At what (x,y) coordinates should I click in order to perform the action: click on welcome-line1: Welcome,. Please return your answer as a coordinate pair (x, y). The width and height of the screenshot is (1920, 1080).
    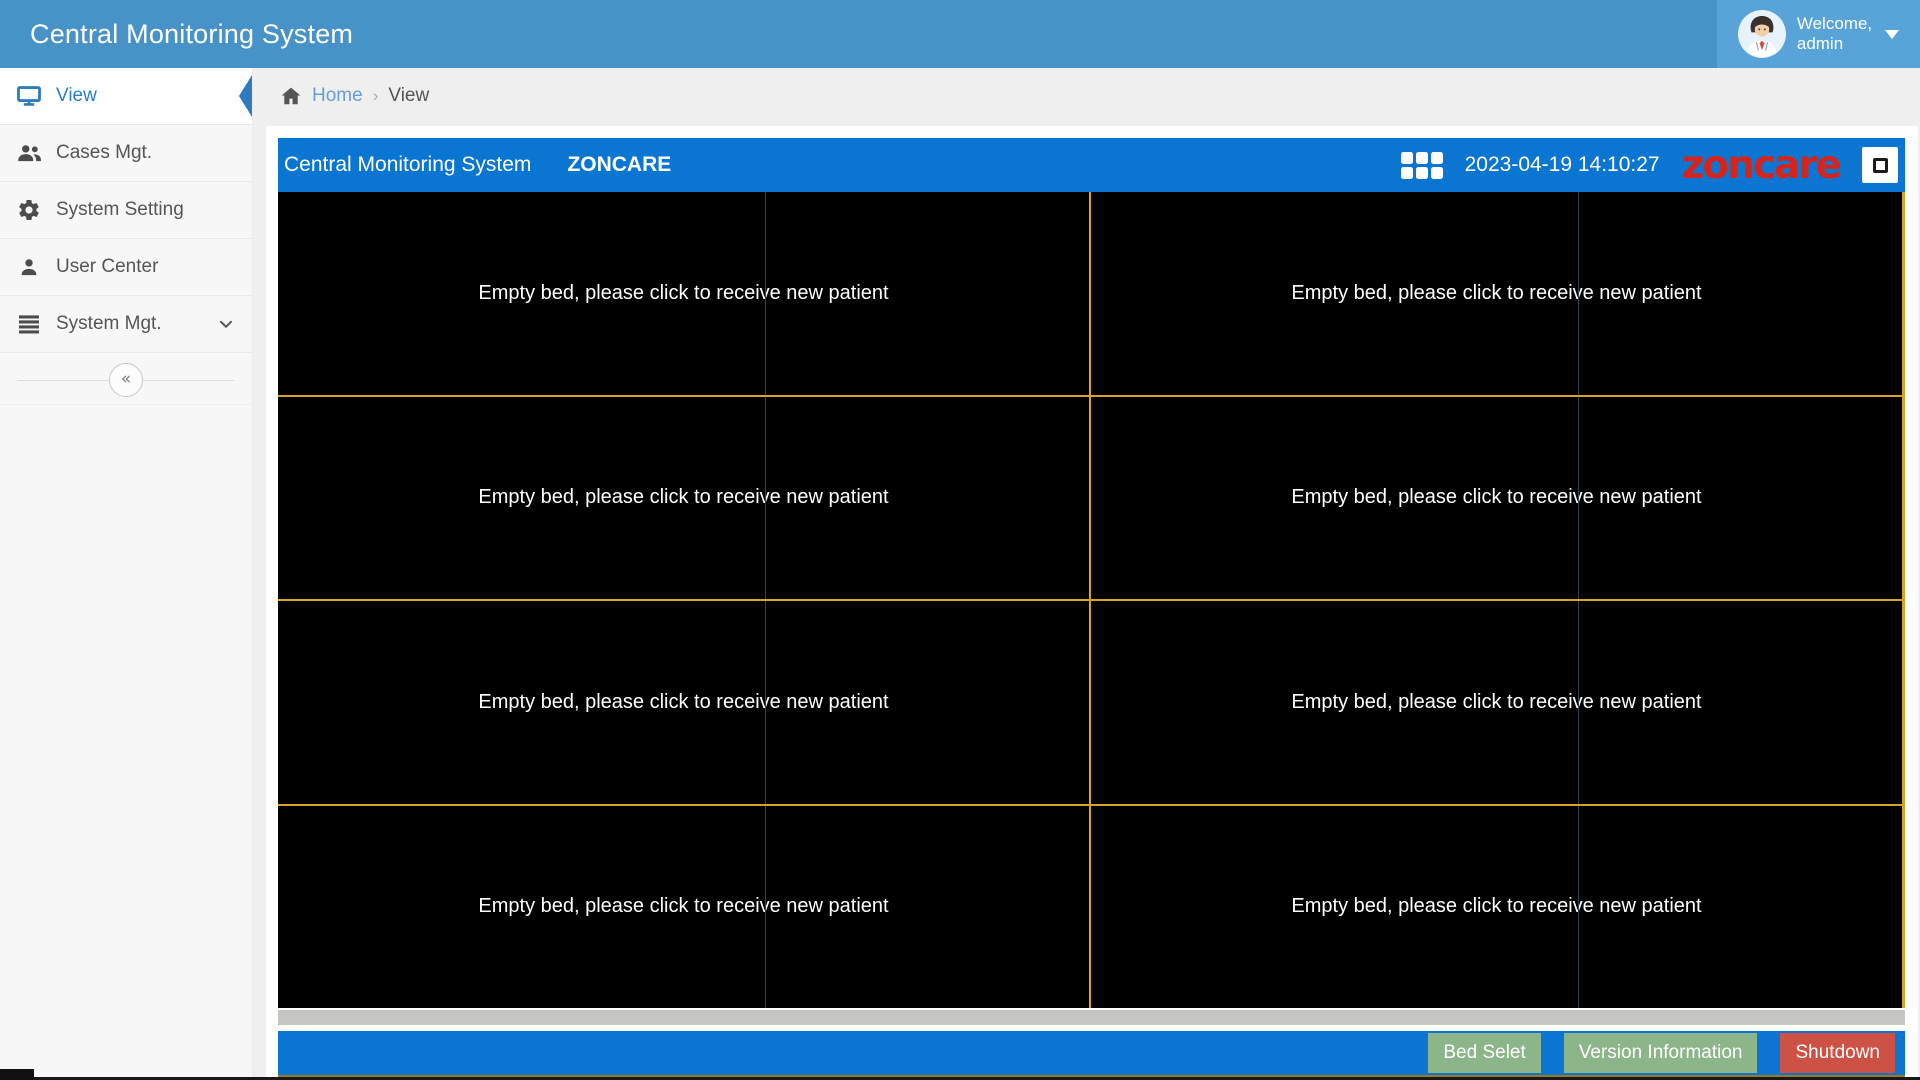
    Looking at the image, I should click on (1834, 23).